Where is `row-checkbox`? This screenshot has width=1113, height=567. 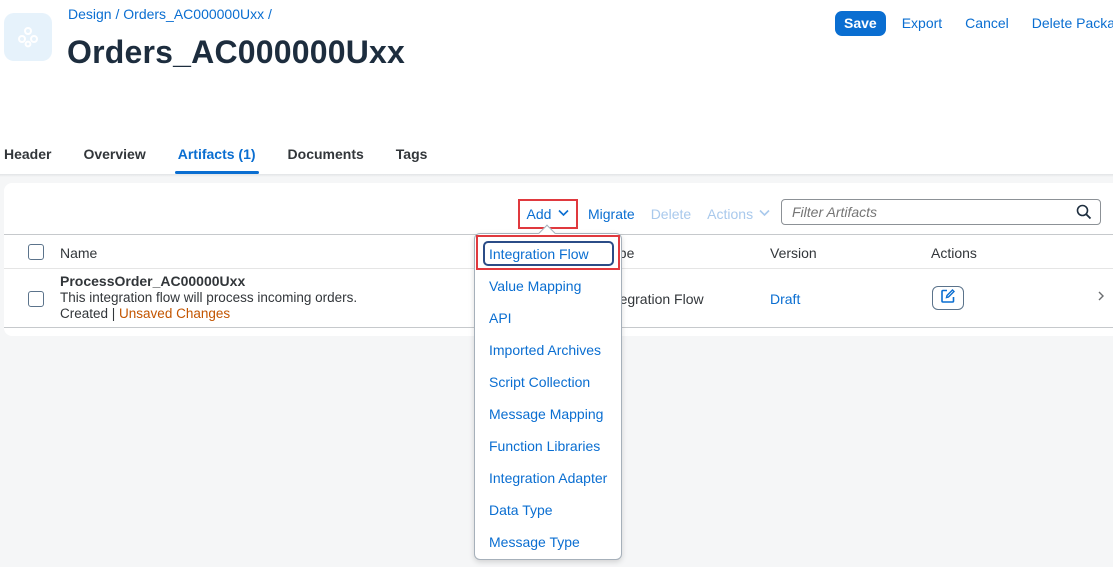
row-checkbox is located at coordinates (36, 299).